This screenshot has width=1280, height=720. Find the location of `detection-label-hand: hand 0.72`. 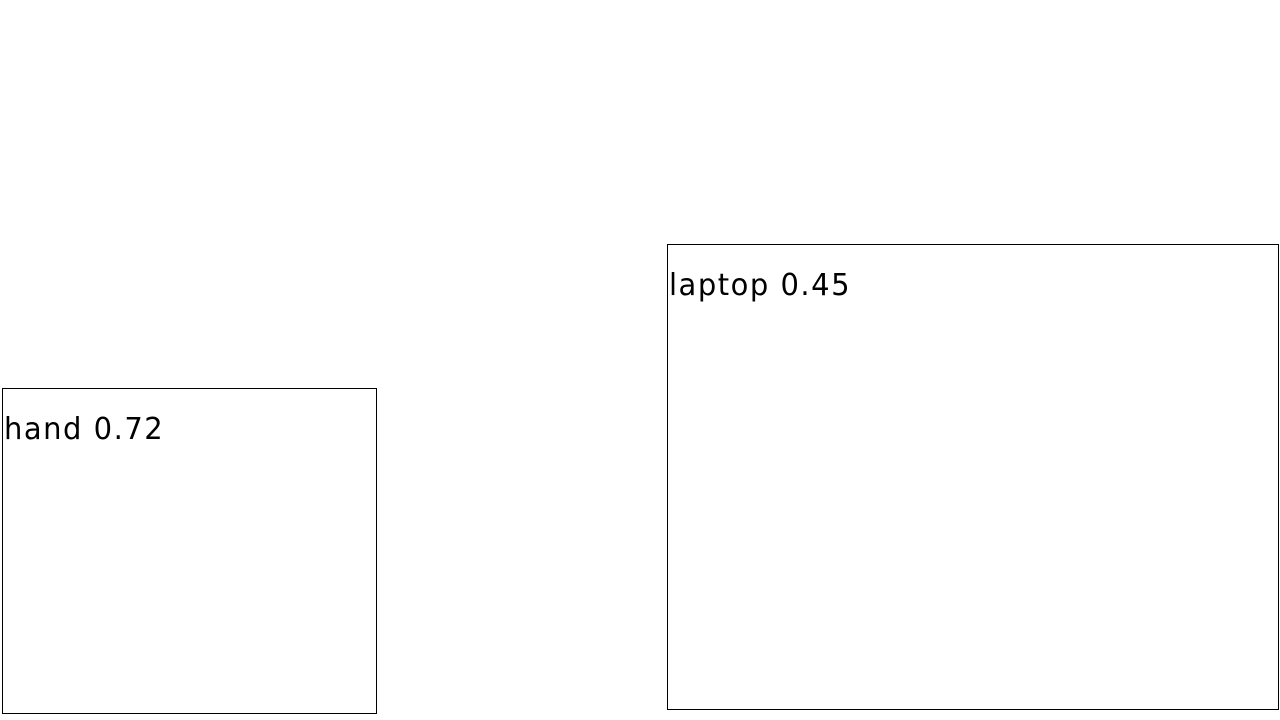

detection-label-hand: hand 0.72 is located at coordinates (84, 428).